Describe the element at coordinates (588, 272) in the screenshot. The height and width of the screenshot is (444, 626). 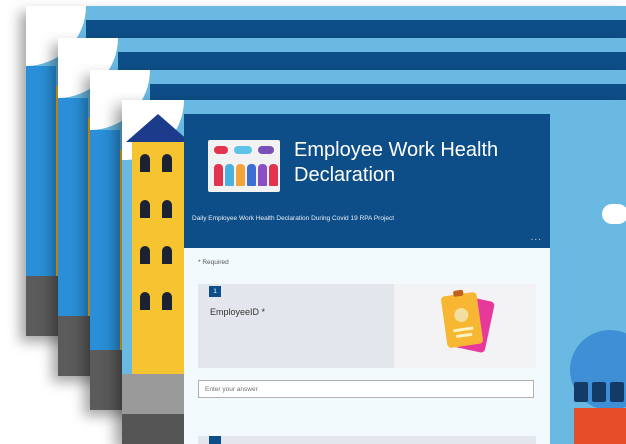
I see `city-background-right` at that location.